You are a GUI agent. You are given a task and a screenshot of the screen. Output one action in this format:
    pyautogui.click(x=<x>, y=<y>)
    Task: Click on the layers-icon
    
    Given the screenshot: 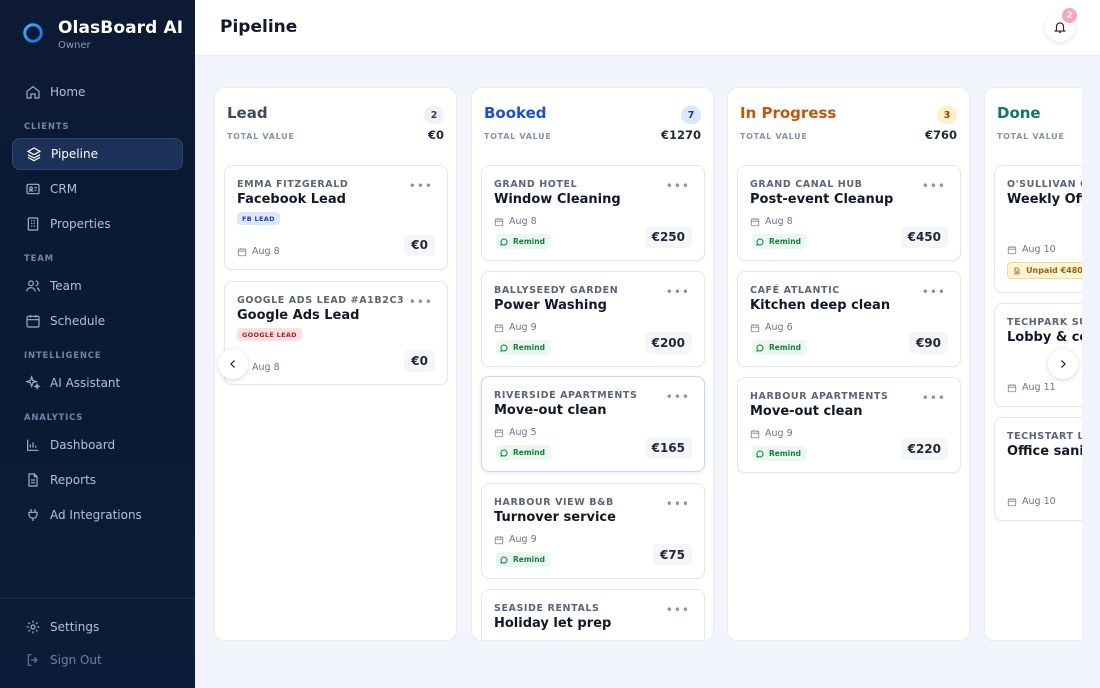 What is the action you would take?
    pyautogui.click(x=34, y=154)
    